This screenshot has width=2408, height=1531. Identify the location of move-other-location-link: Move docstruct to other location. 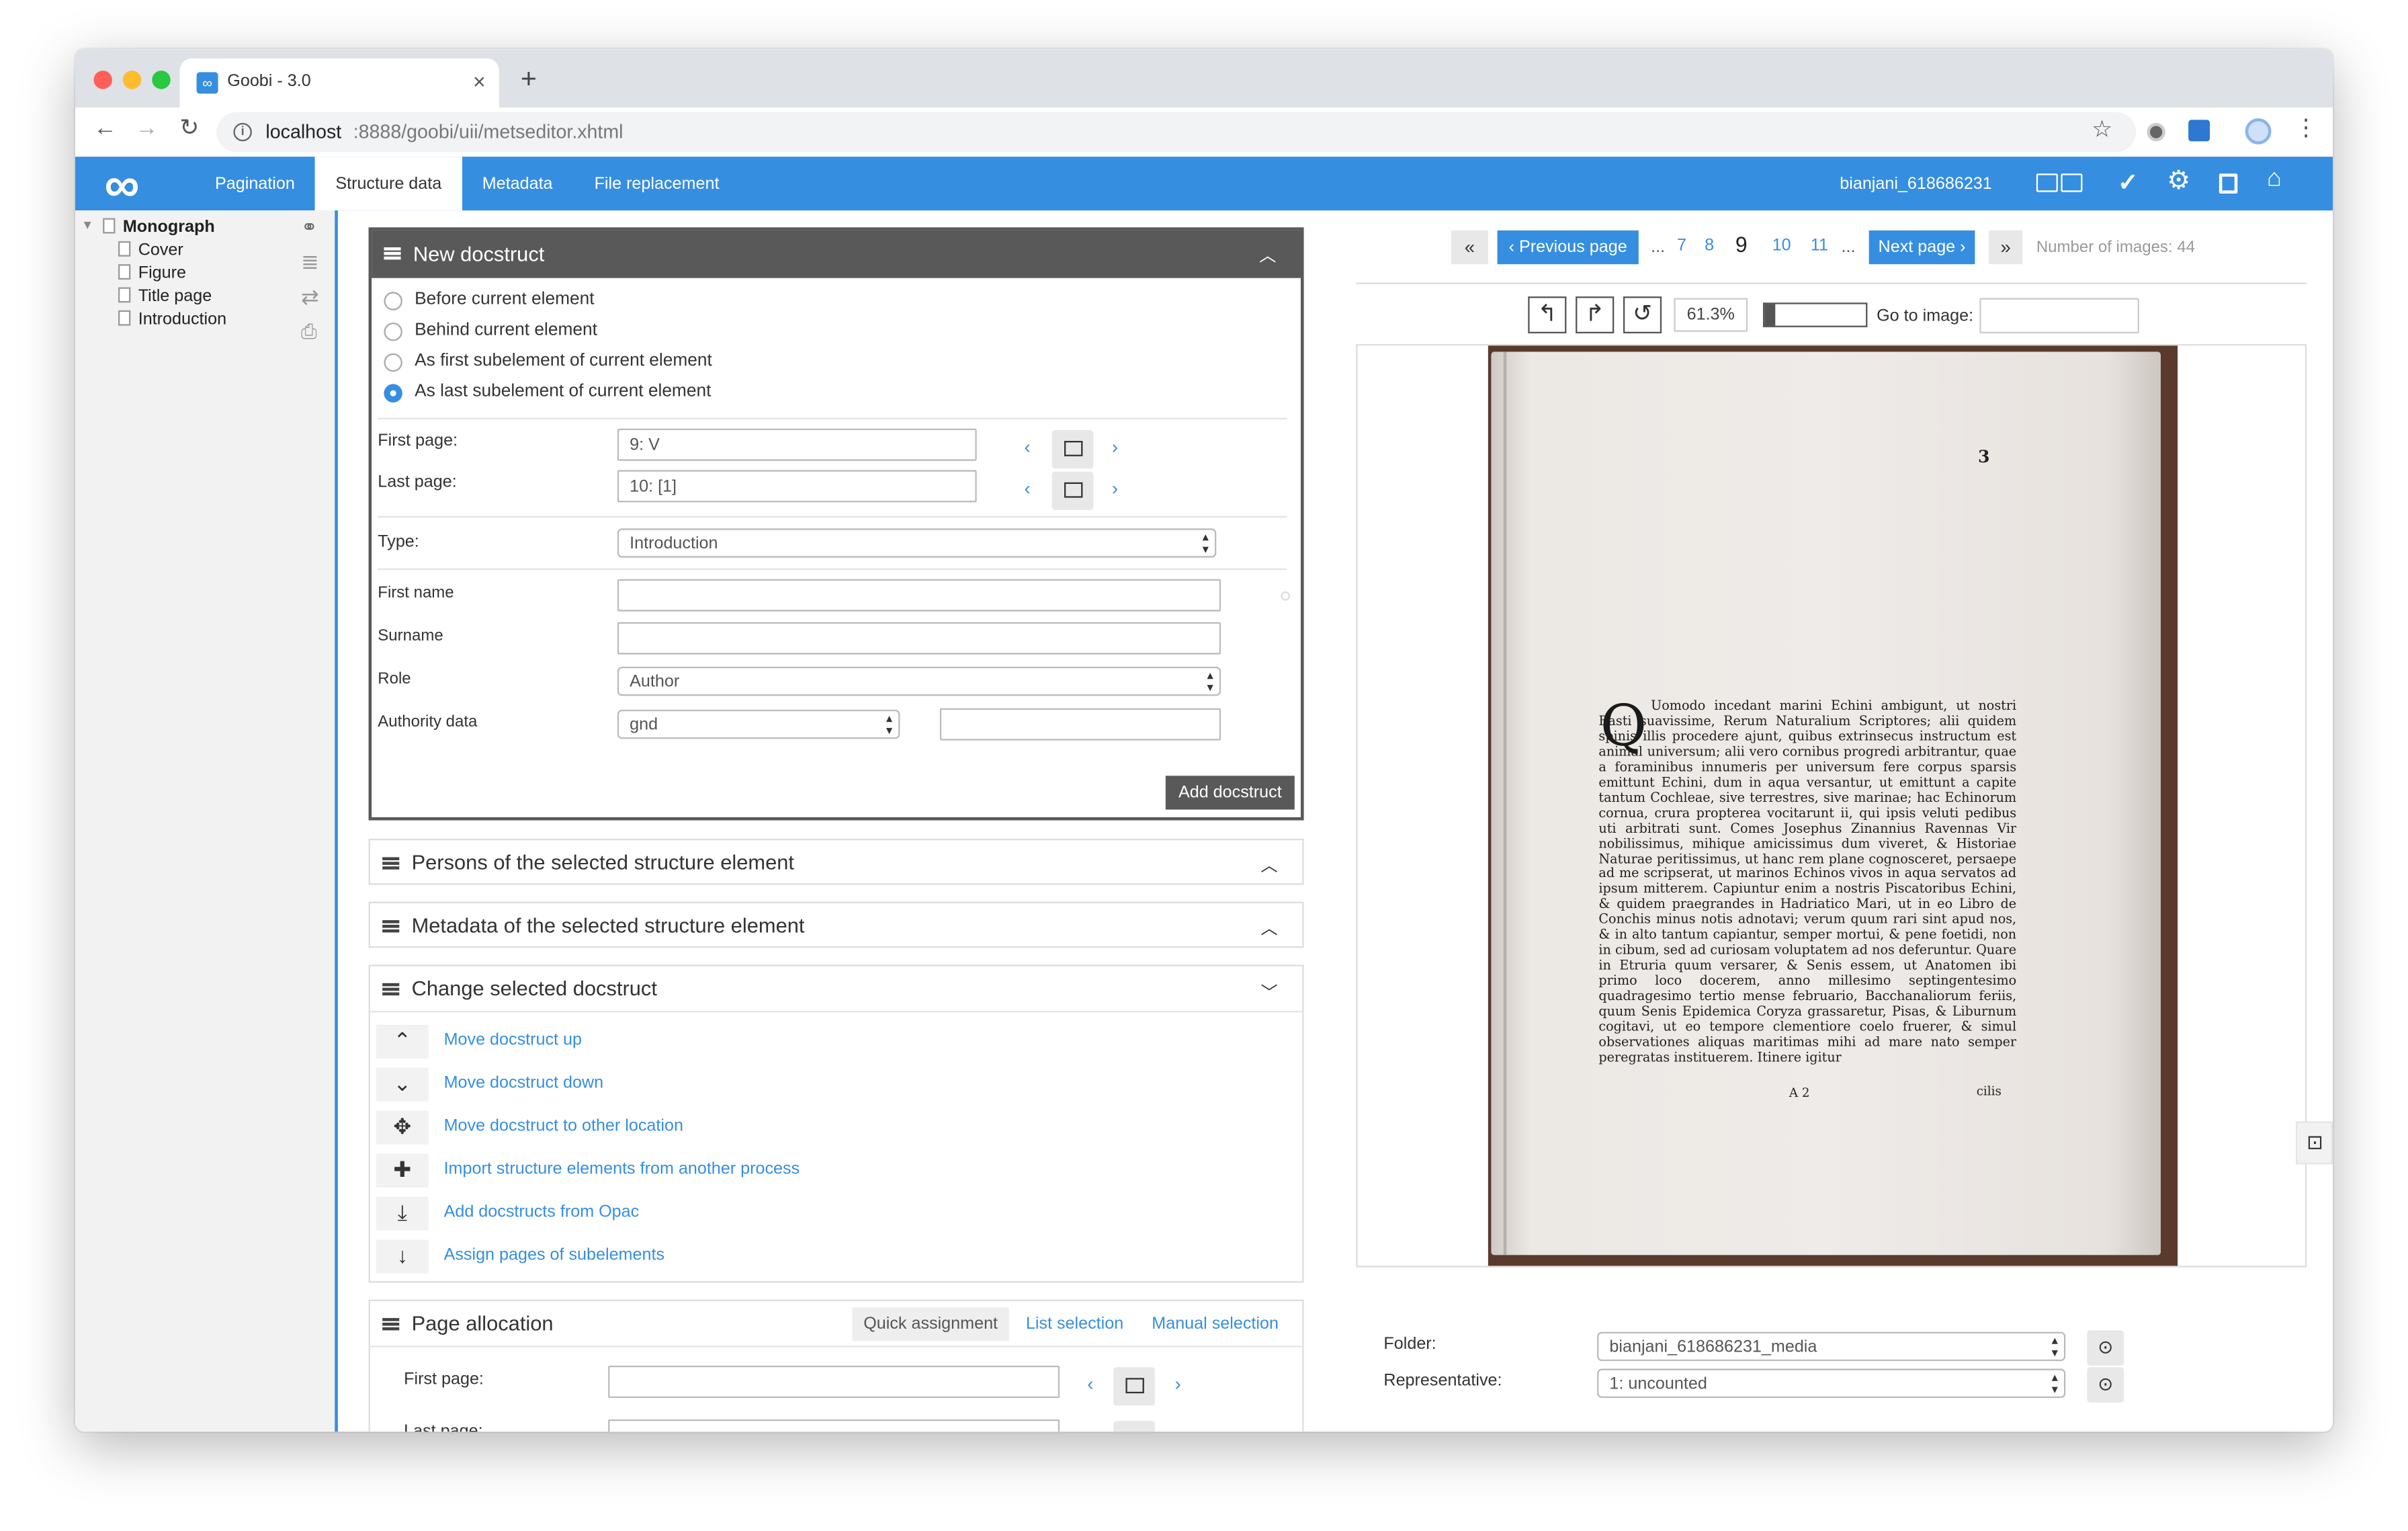
(563, 1126).